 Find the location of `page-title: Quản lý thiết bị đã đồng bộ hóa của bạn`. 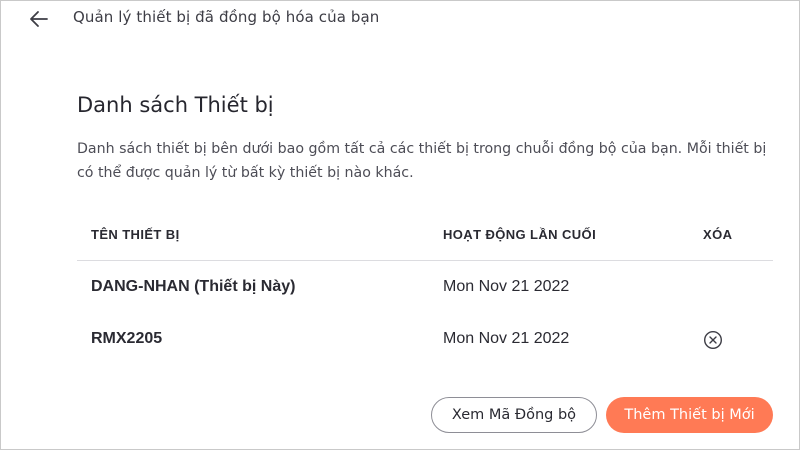

page-title: Quản lý thiết bị đã đồng bộ hóa của bạn is located at coordinates (226, 17).